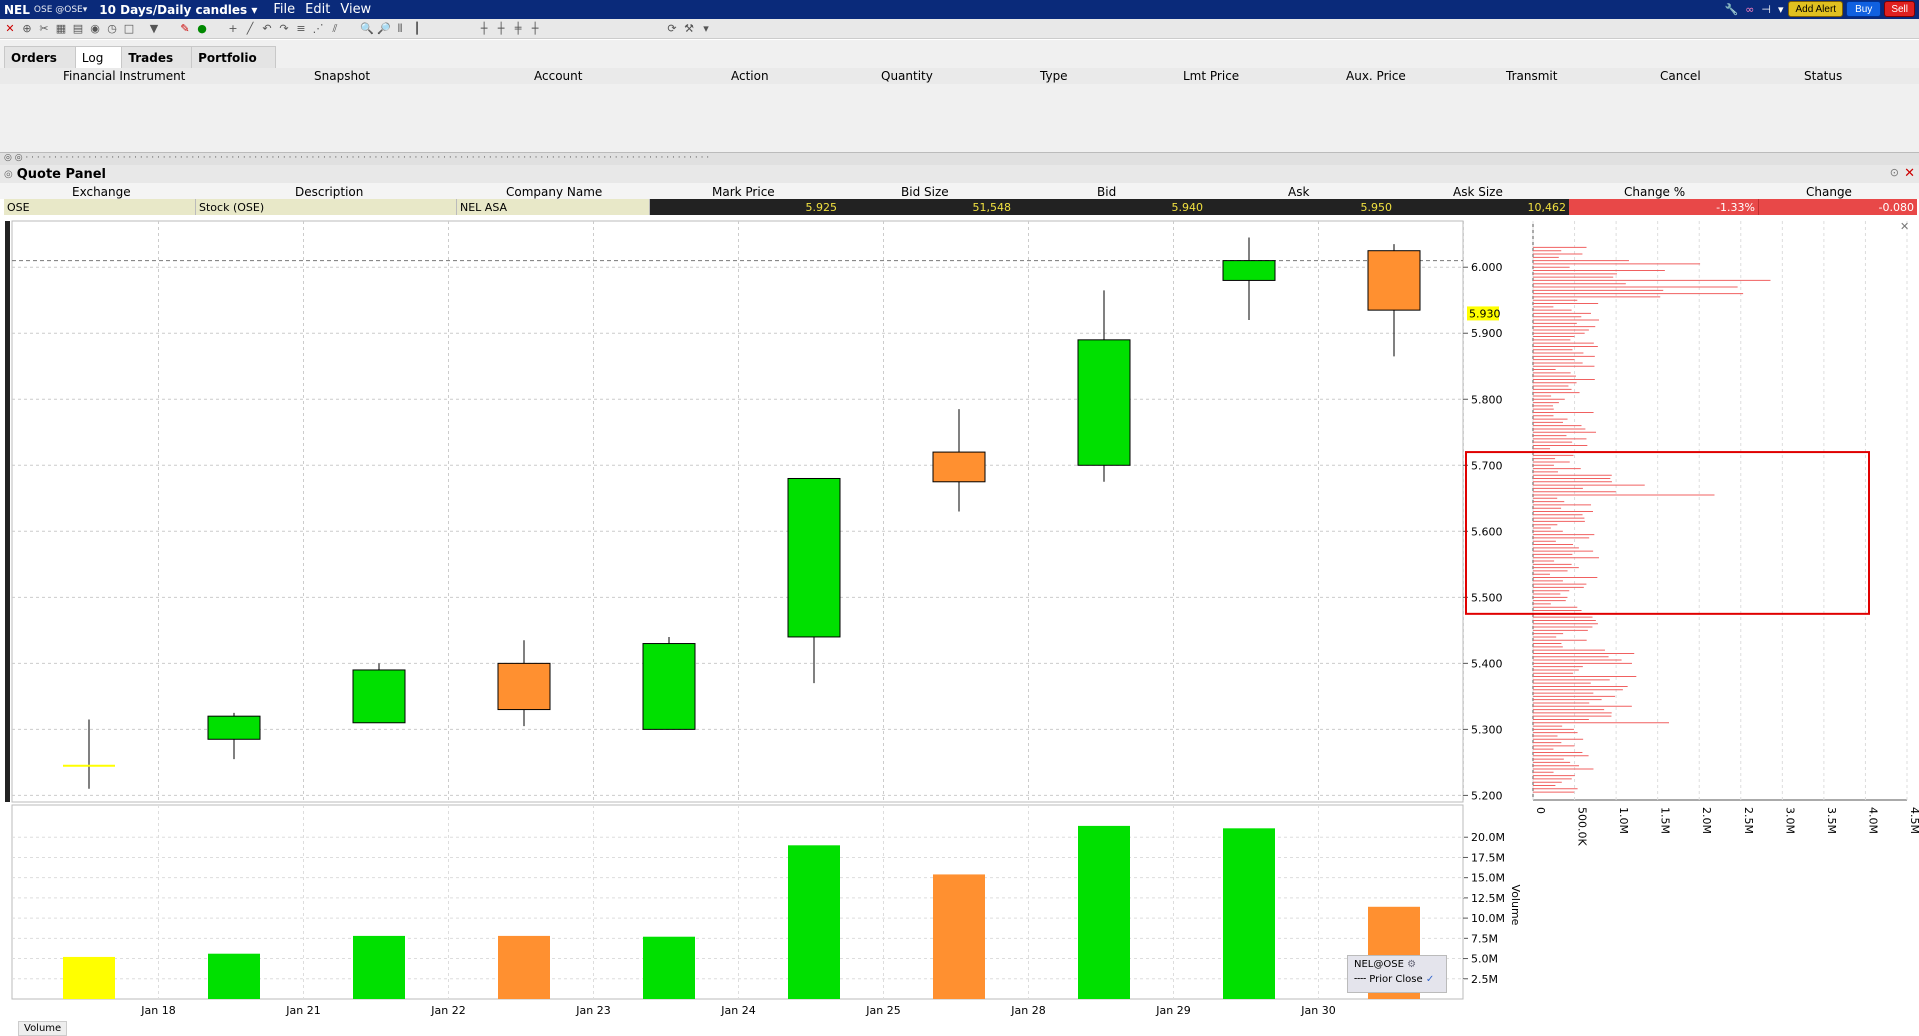 The image size is (1919, 1036). What do you see at coordinates (1430, 979) in the screenshot?
I see `check-icon: ✓` at bounding box center [1430, 979].